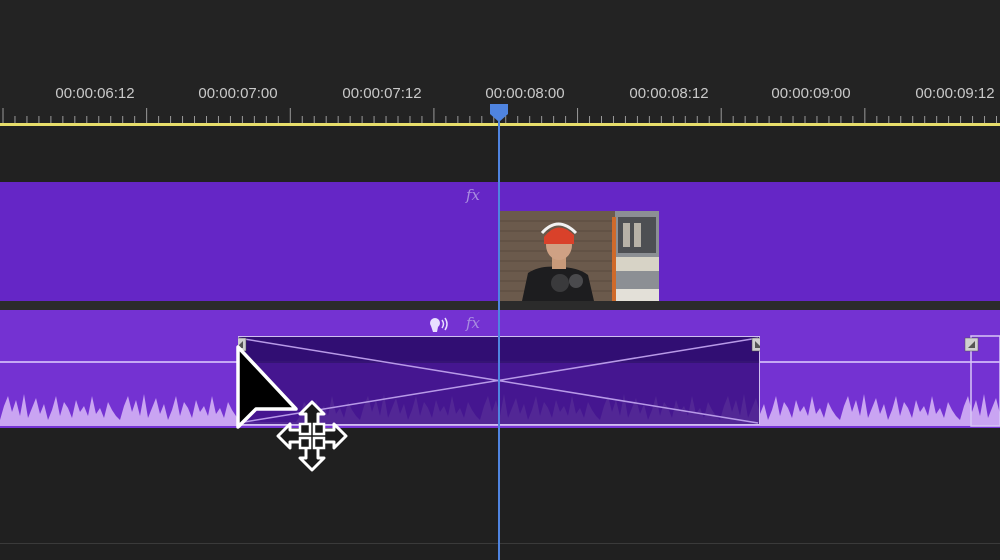 The height and width of the screenshot is (560, 1000). Describe the element at coordinates (382, 93) in the screenshot. I see `timecode-label: 00:00:07:12` at that location.